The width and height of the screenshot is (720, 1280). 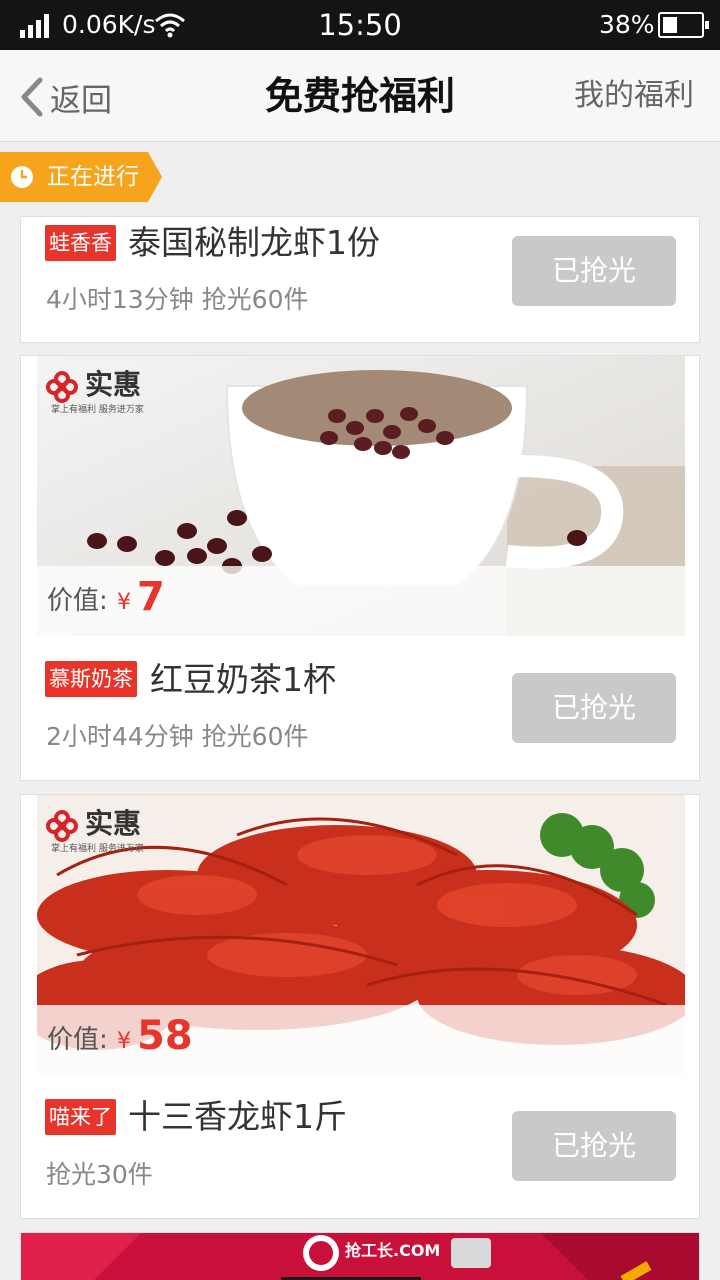 I want to click on status-bar: 0.06K/s 15:50 38%, so click(x=360, y=25).